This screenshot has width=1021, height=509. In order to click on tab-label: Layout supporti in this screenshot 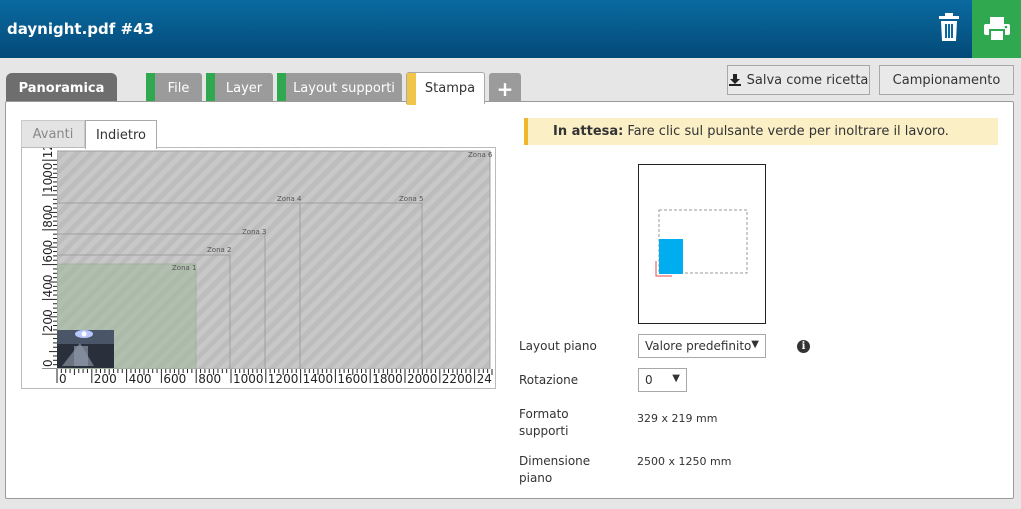, I will do `click(344, 88)`.